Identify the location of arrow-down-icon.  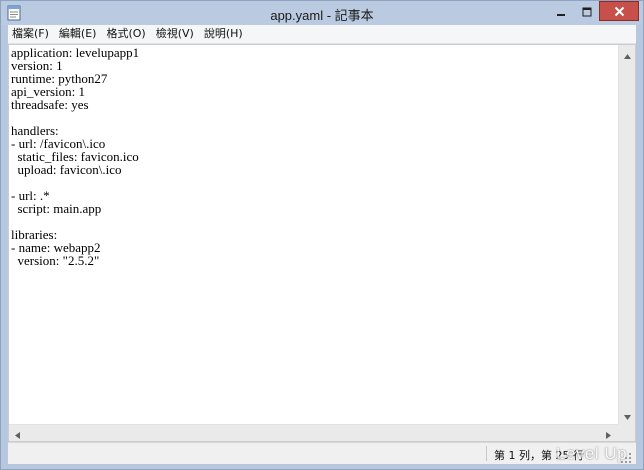
(627, 414).